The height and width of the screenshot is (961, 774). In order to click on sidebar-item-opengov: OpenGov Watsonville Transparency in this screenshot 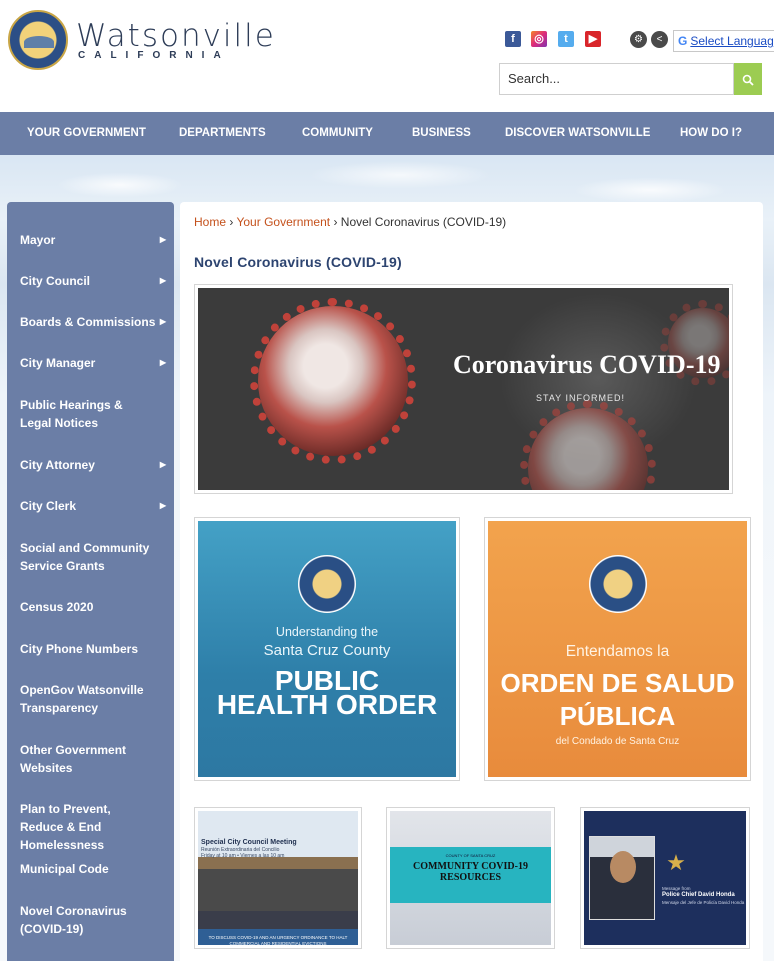, I will do `click(90, 699)`.